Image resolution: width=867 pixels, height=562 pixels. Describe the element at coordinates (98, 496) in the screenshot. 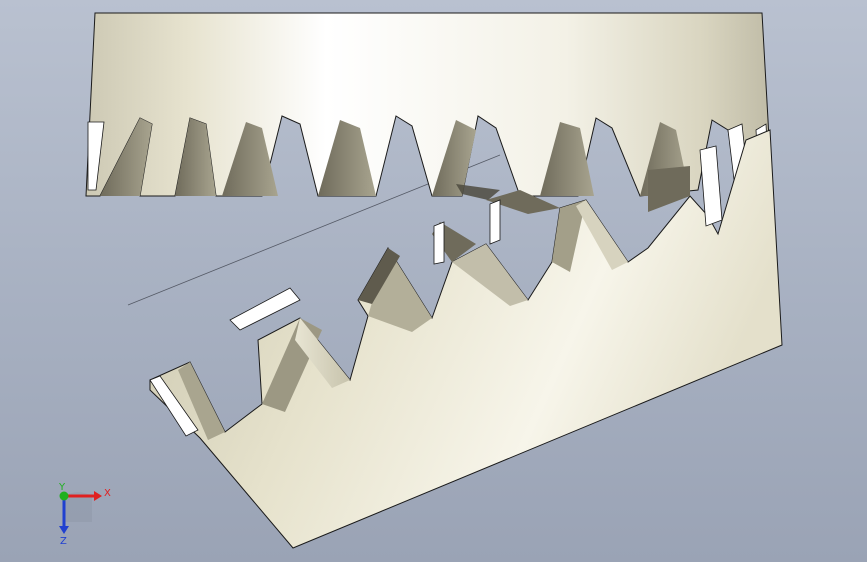

I see `x-axis-arrowhead` at that location.